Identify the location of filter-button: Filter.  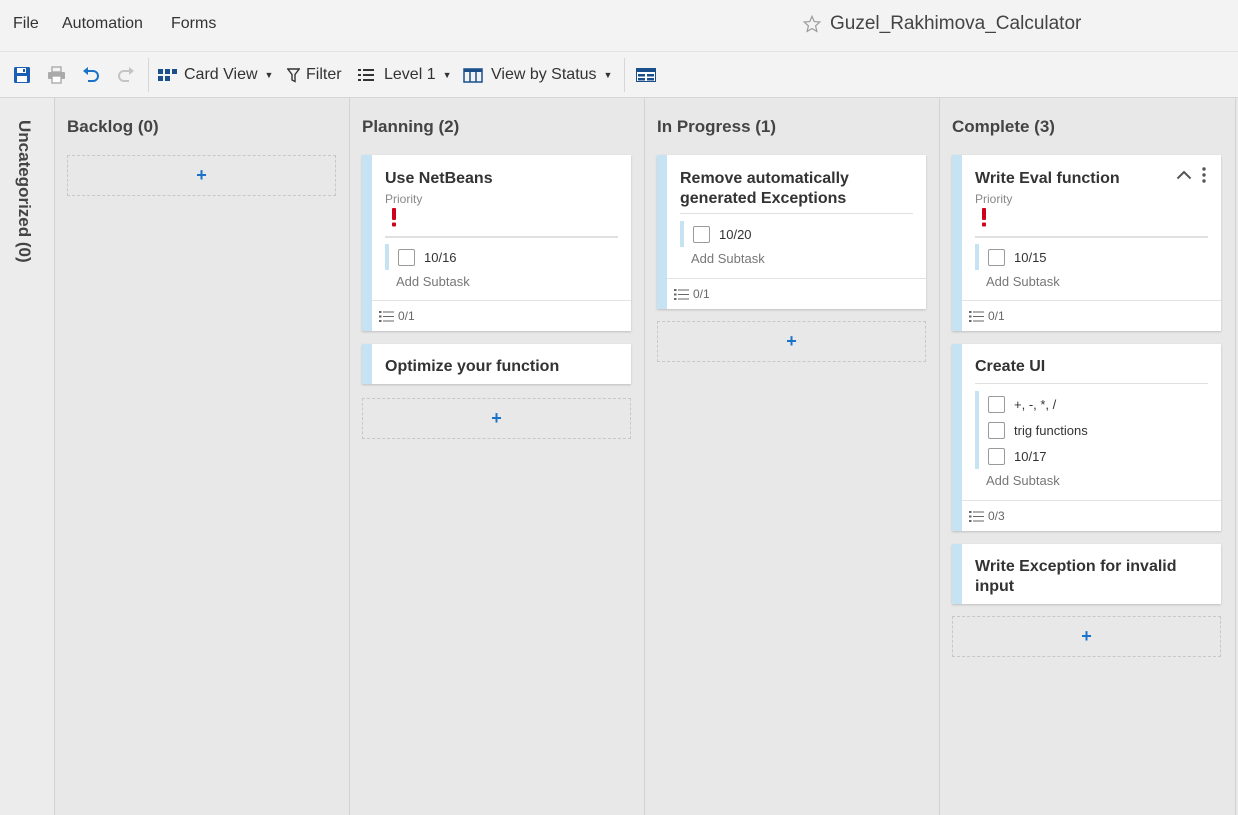
(314, 75).